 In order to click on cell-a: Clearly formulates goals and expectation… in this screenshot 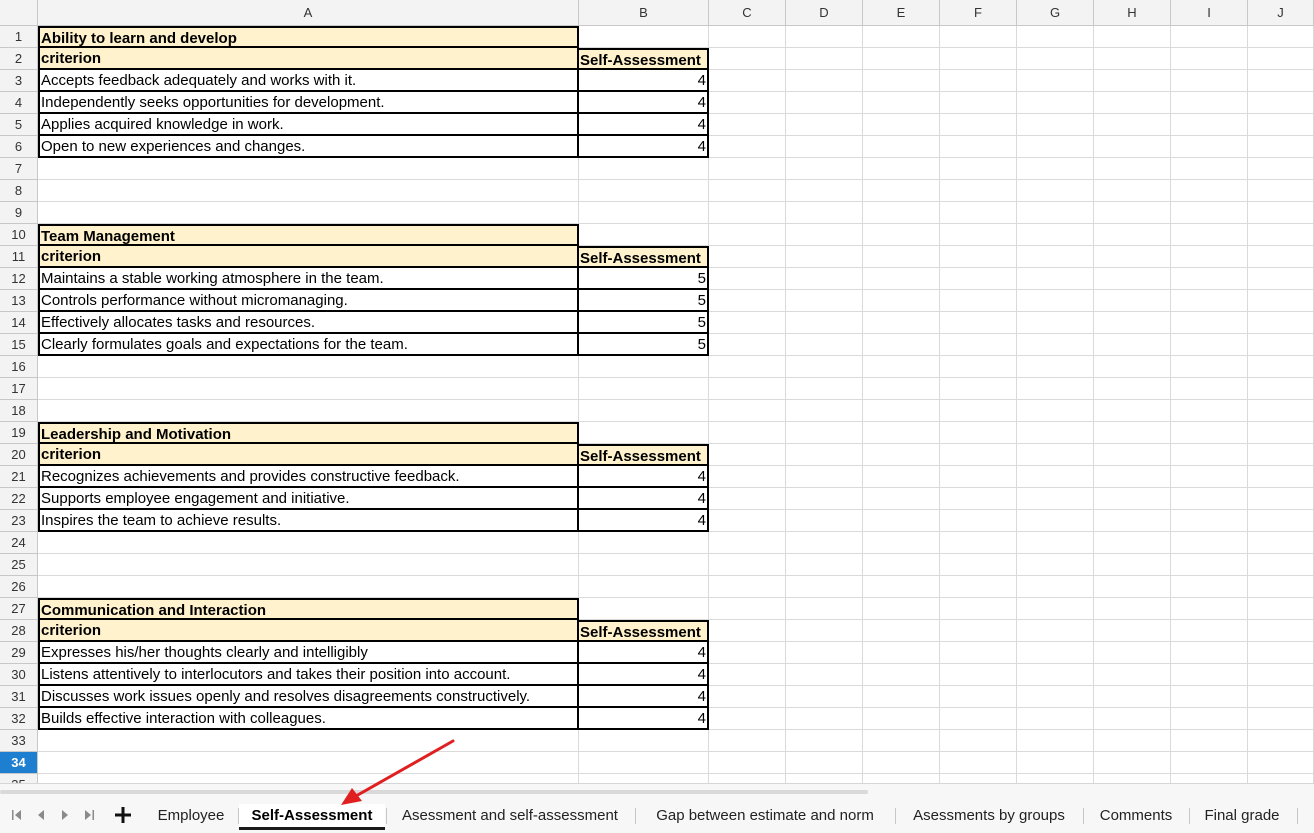, I will do `click(308, 345)`.